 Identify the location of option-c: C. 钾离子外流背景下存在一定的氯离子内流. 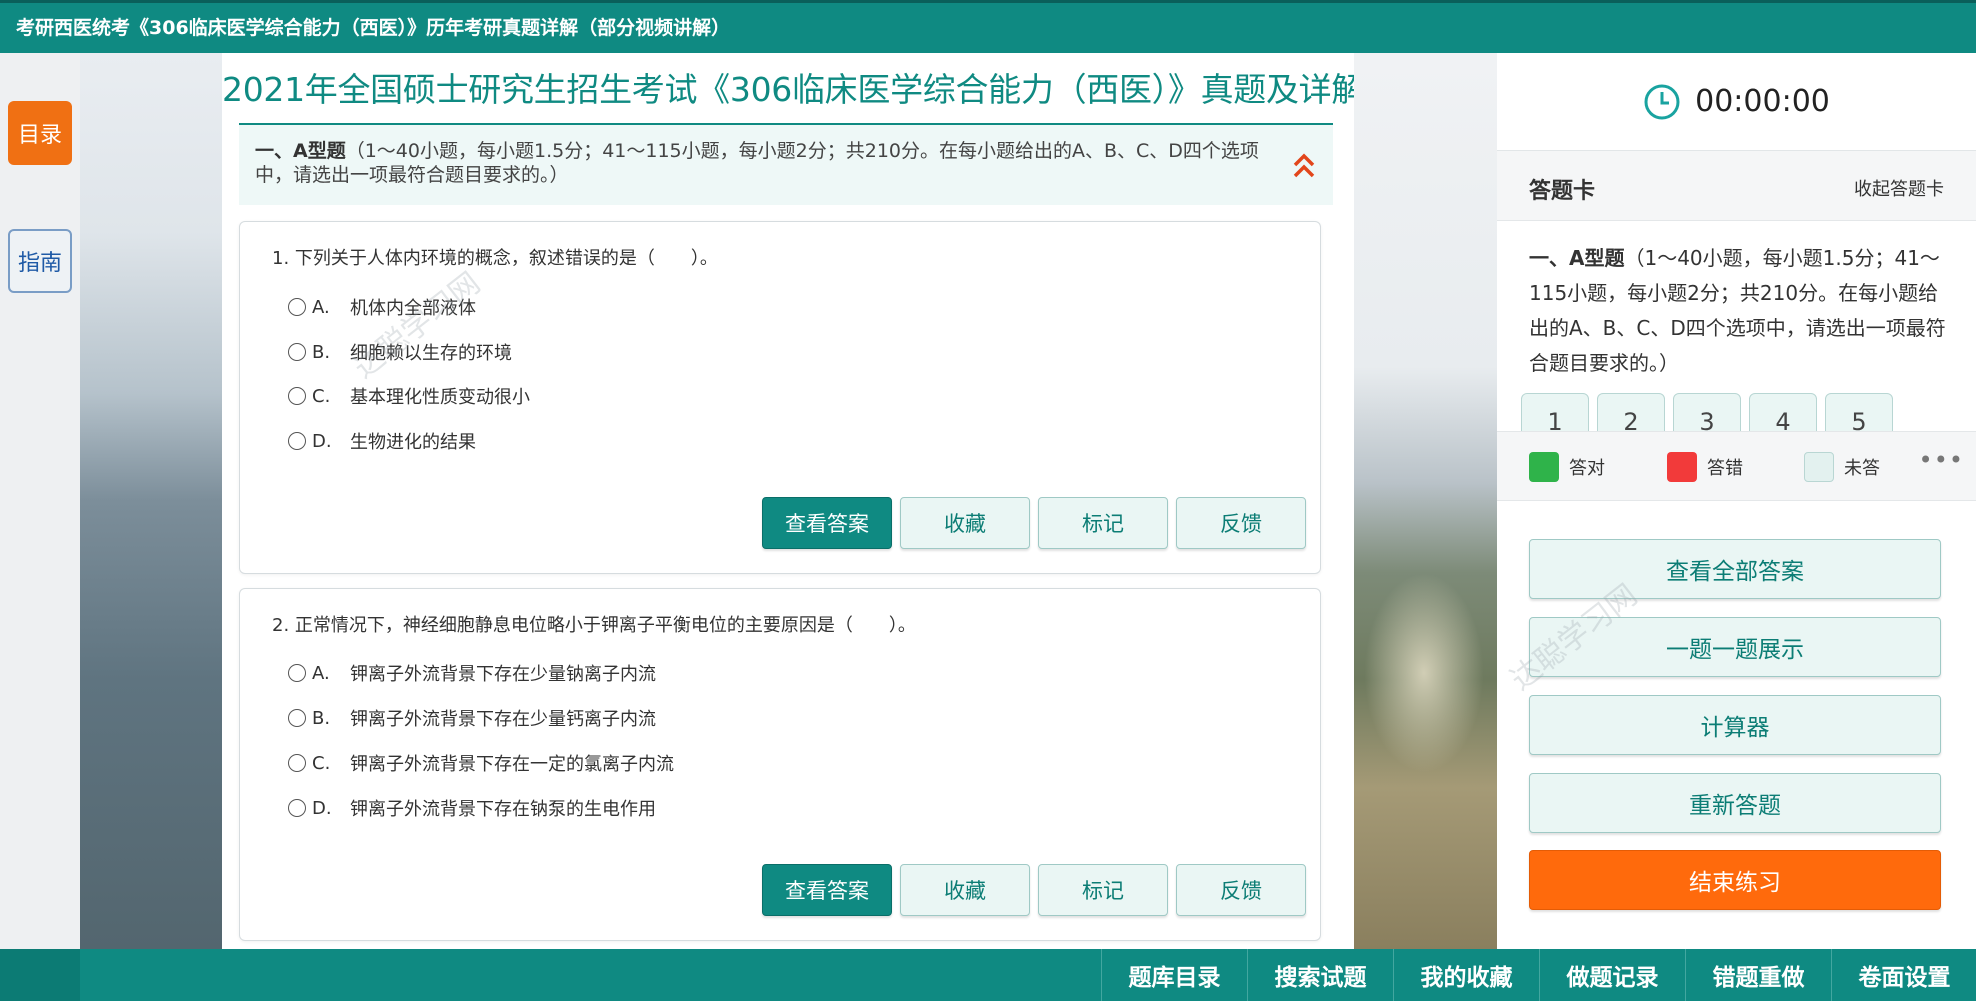
(481, 763).